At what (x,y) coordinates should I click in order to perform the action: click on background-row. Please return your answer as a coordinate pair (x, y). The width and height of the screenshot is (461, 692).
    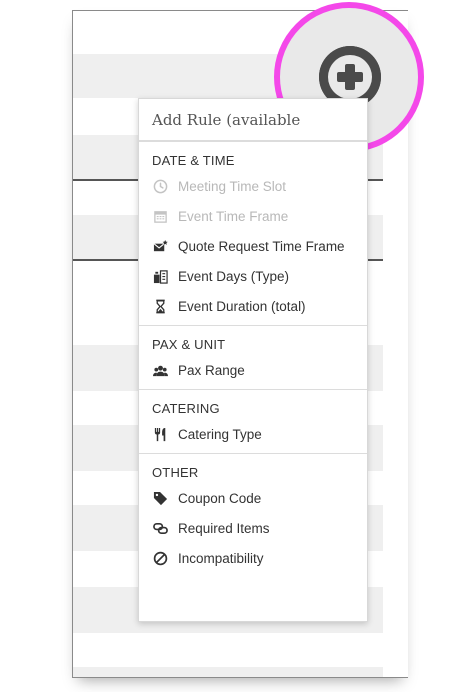
    Looking at the image, I should click on (228, 672).